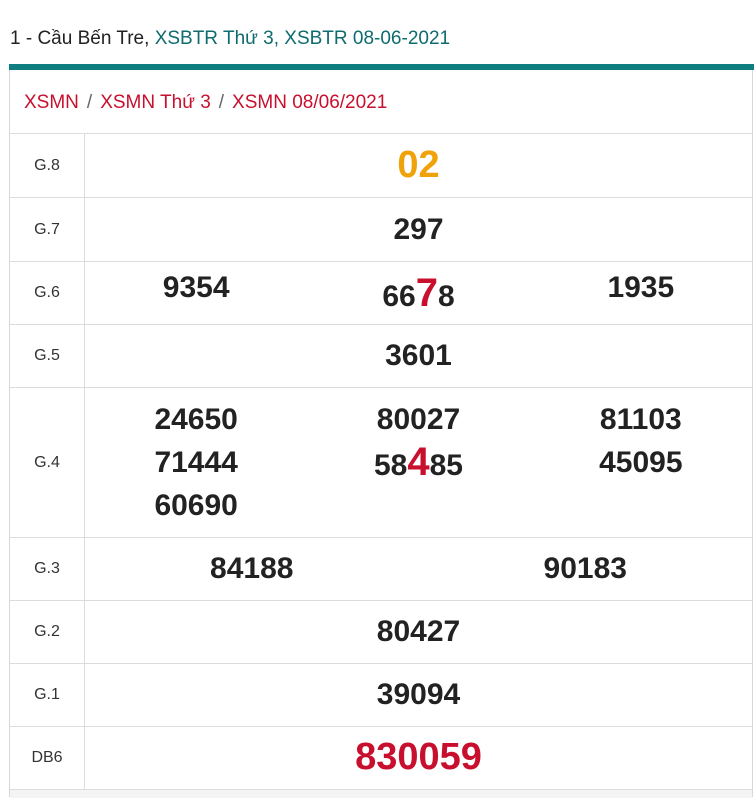 The width and height of the screenshot is (755, 798). I want to click on prize-number: 297, so click(418, 229).